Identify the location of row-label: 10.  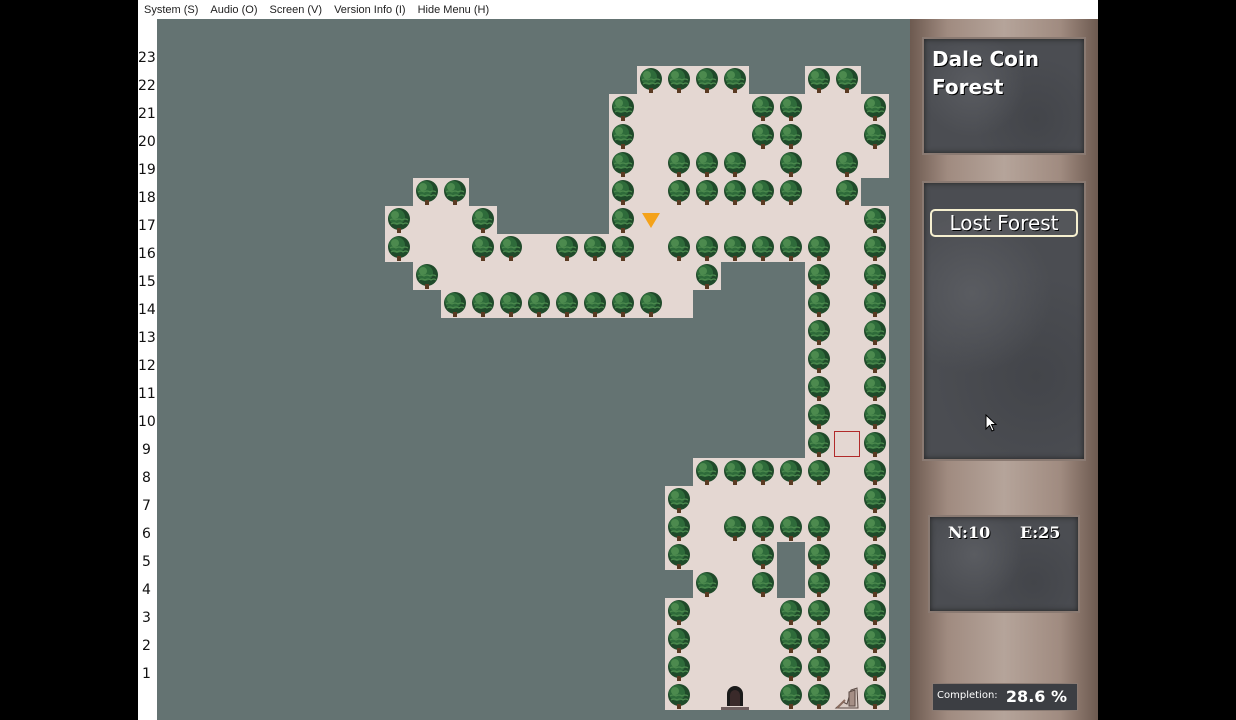
(147, 422).